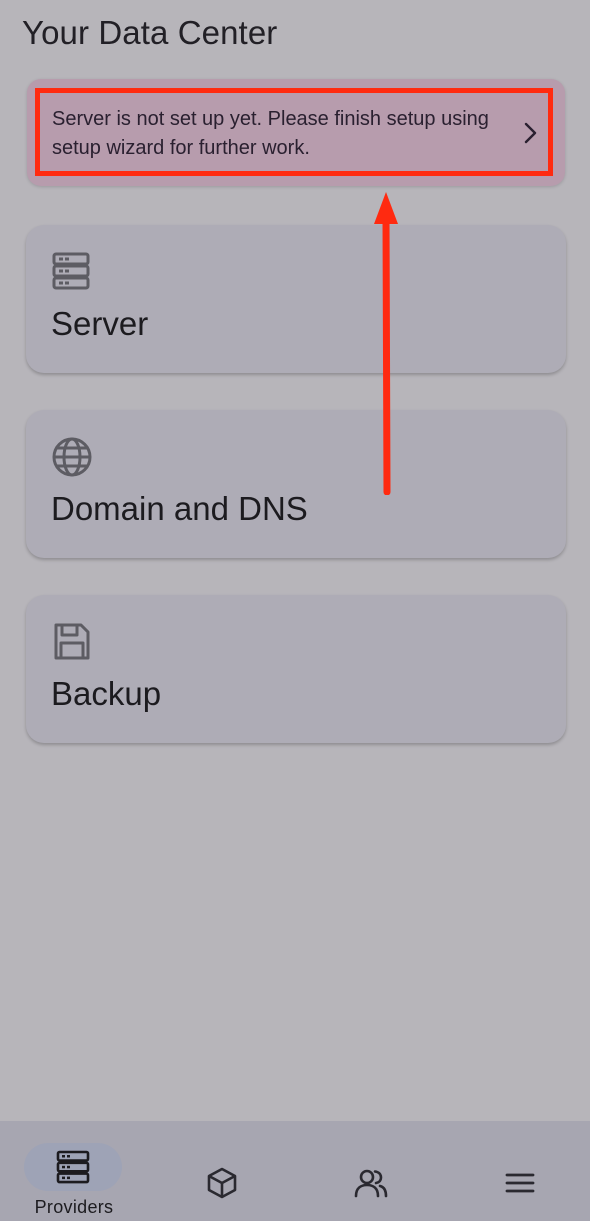 Image resolution: width=590 pixels, height=1221 pixels. I want to click on nav-label-providers: Providers, so click(74, 1207).